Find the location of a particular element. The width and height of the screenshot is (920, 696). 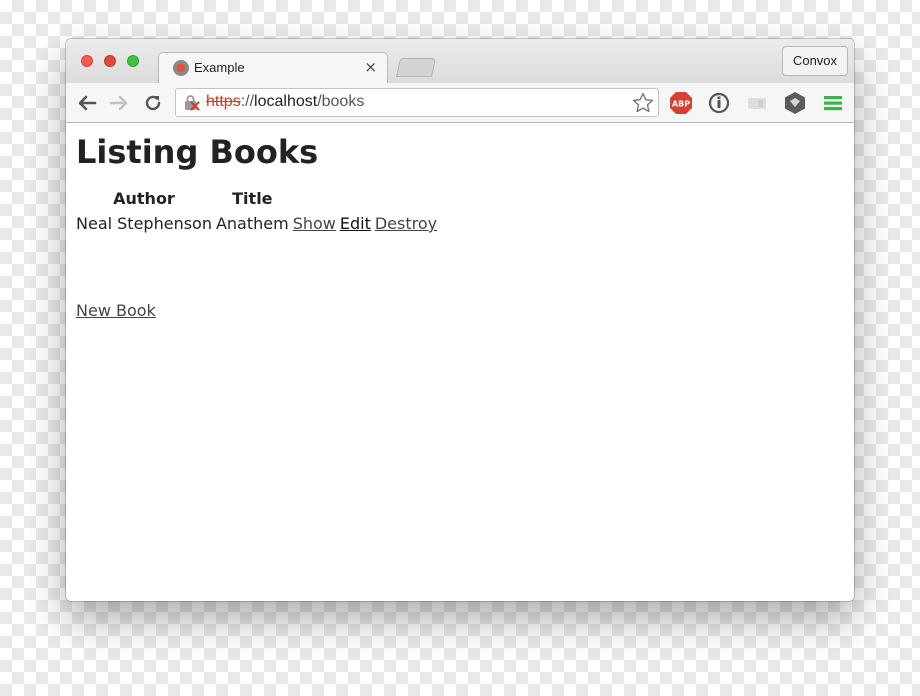

adblock-icon: ABP is located at coordinates (681, 103).